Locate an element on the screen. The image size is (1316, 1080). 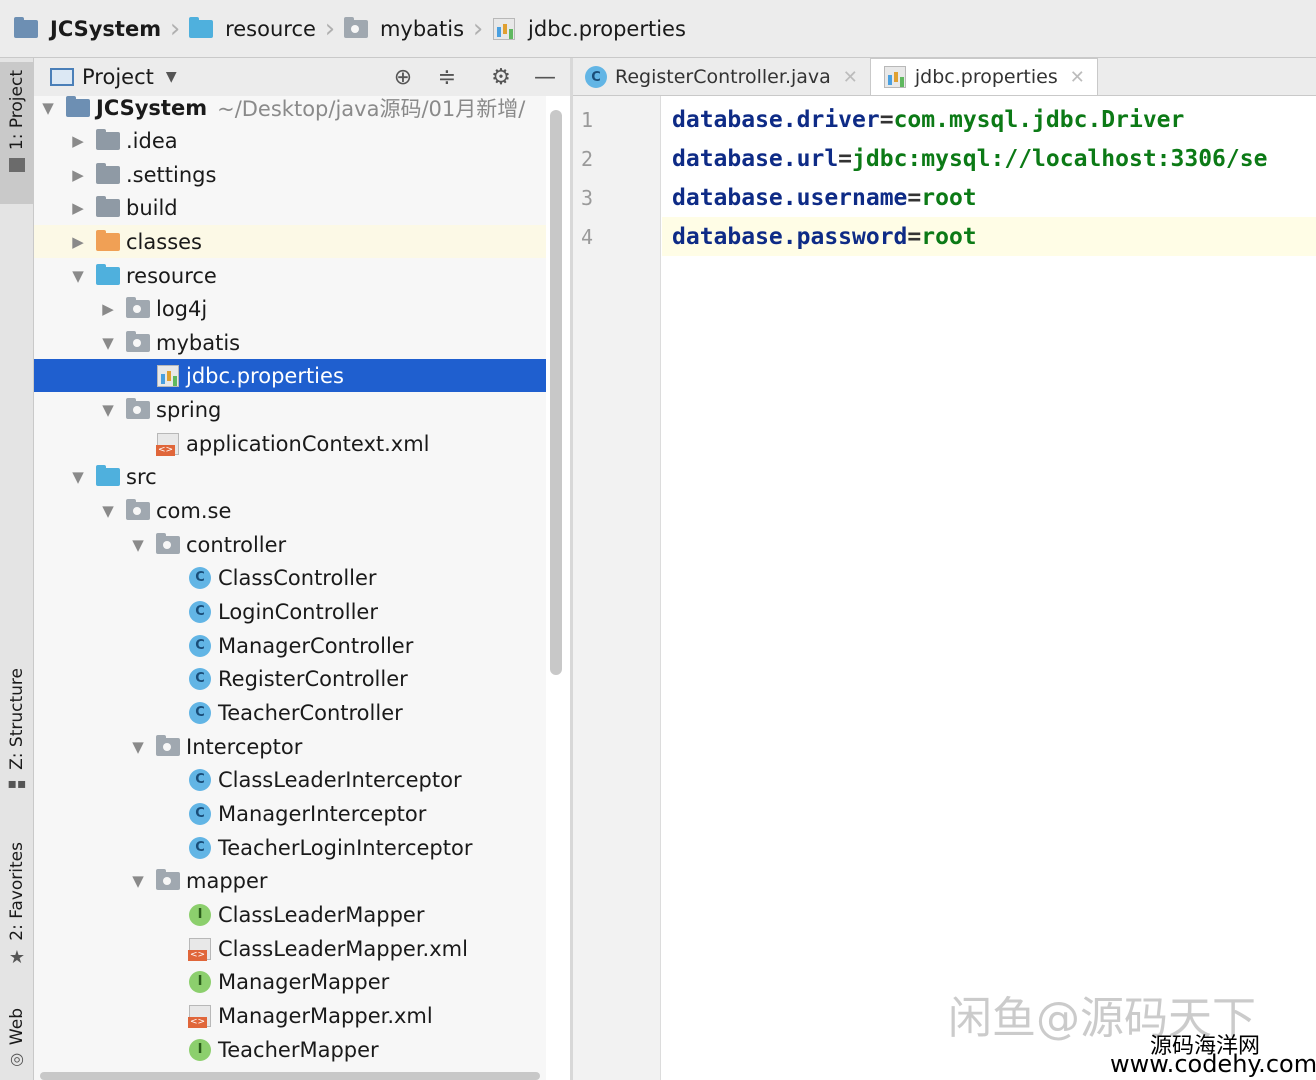
breadcrumb-mybatis: mybatis is located at coordinates (403, 28).